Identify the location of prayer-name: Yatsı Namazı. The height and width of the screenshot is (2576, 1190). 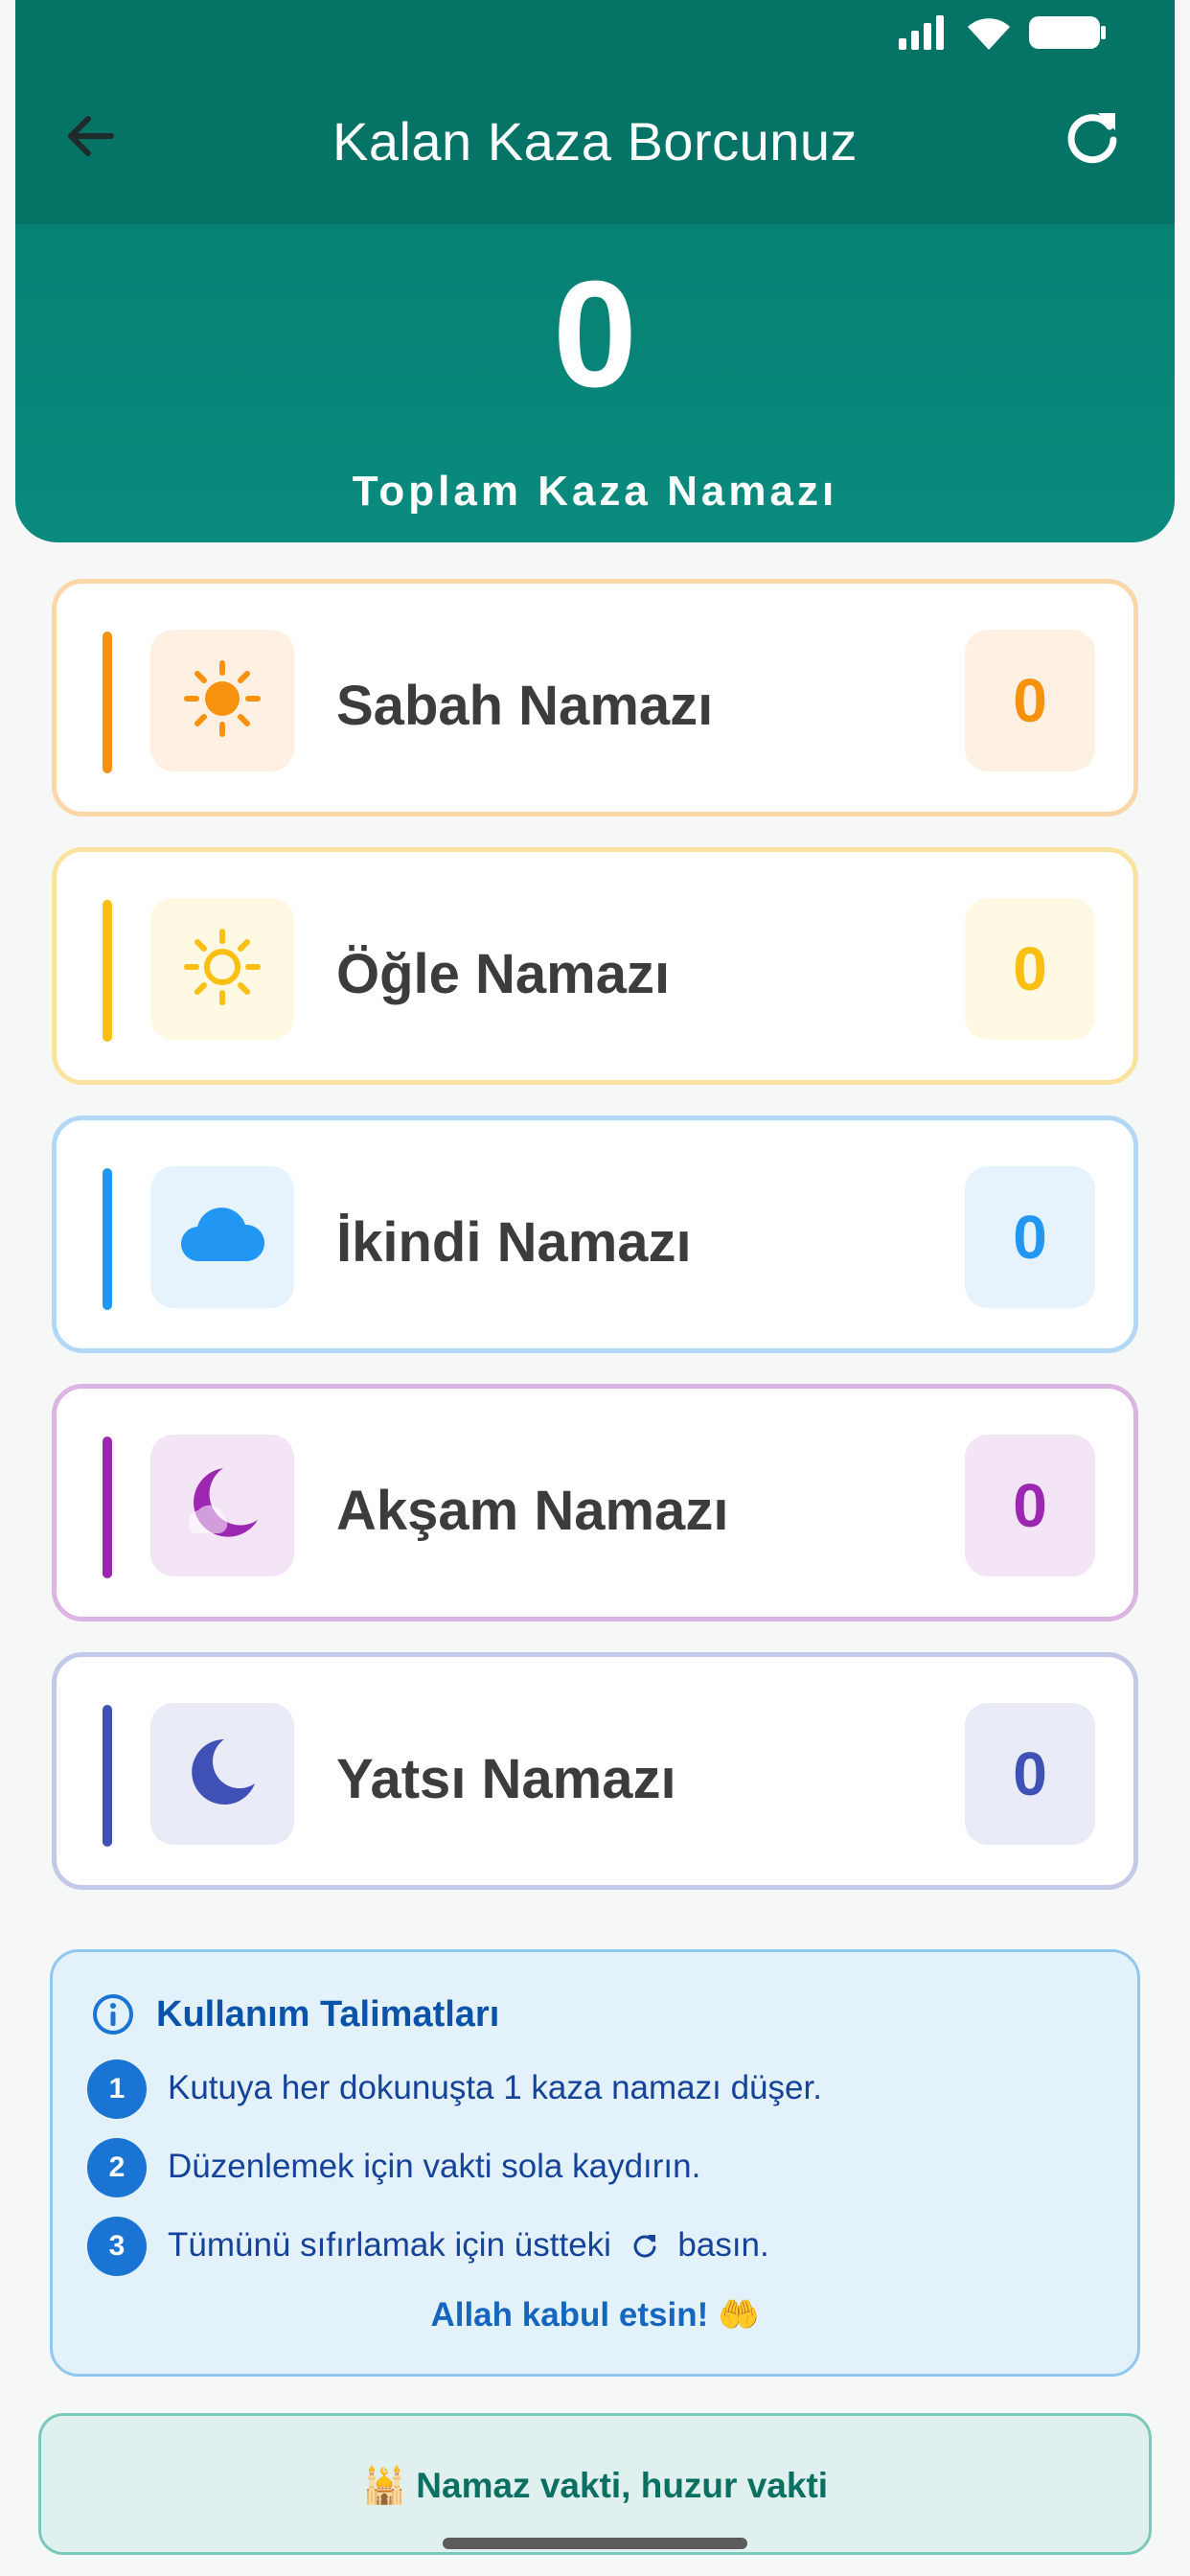
(506, 1779).